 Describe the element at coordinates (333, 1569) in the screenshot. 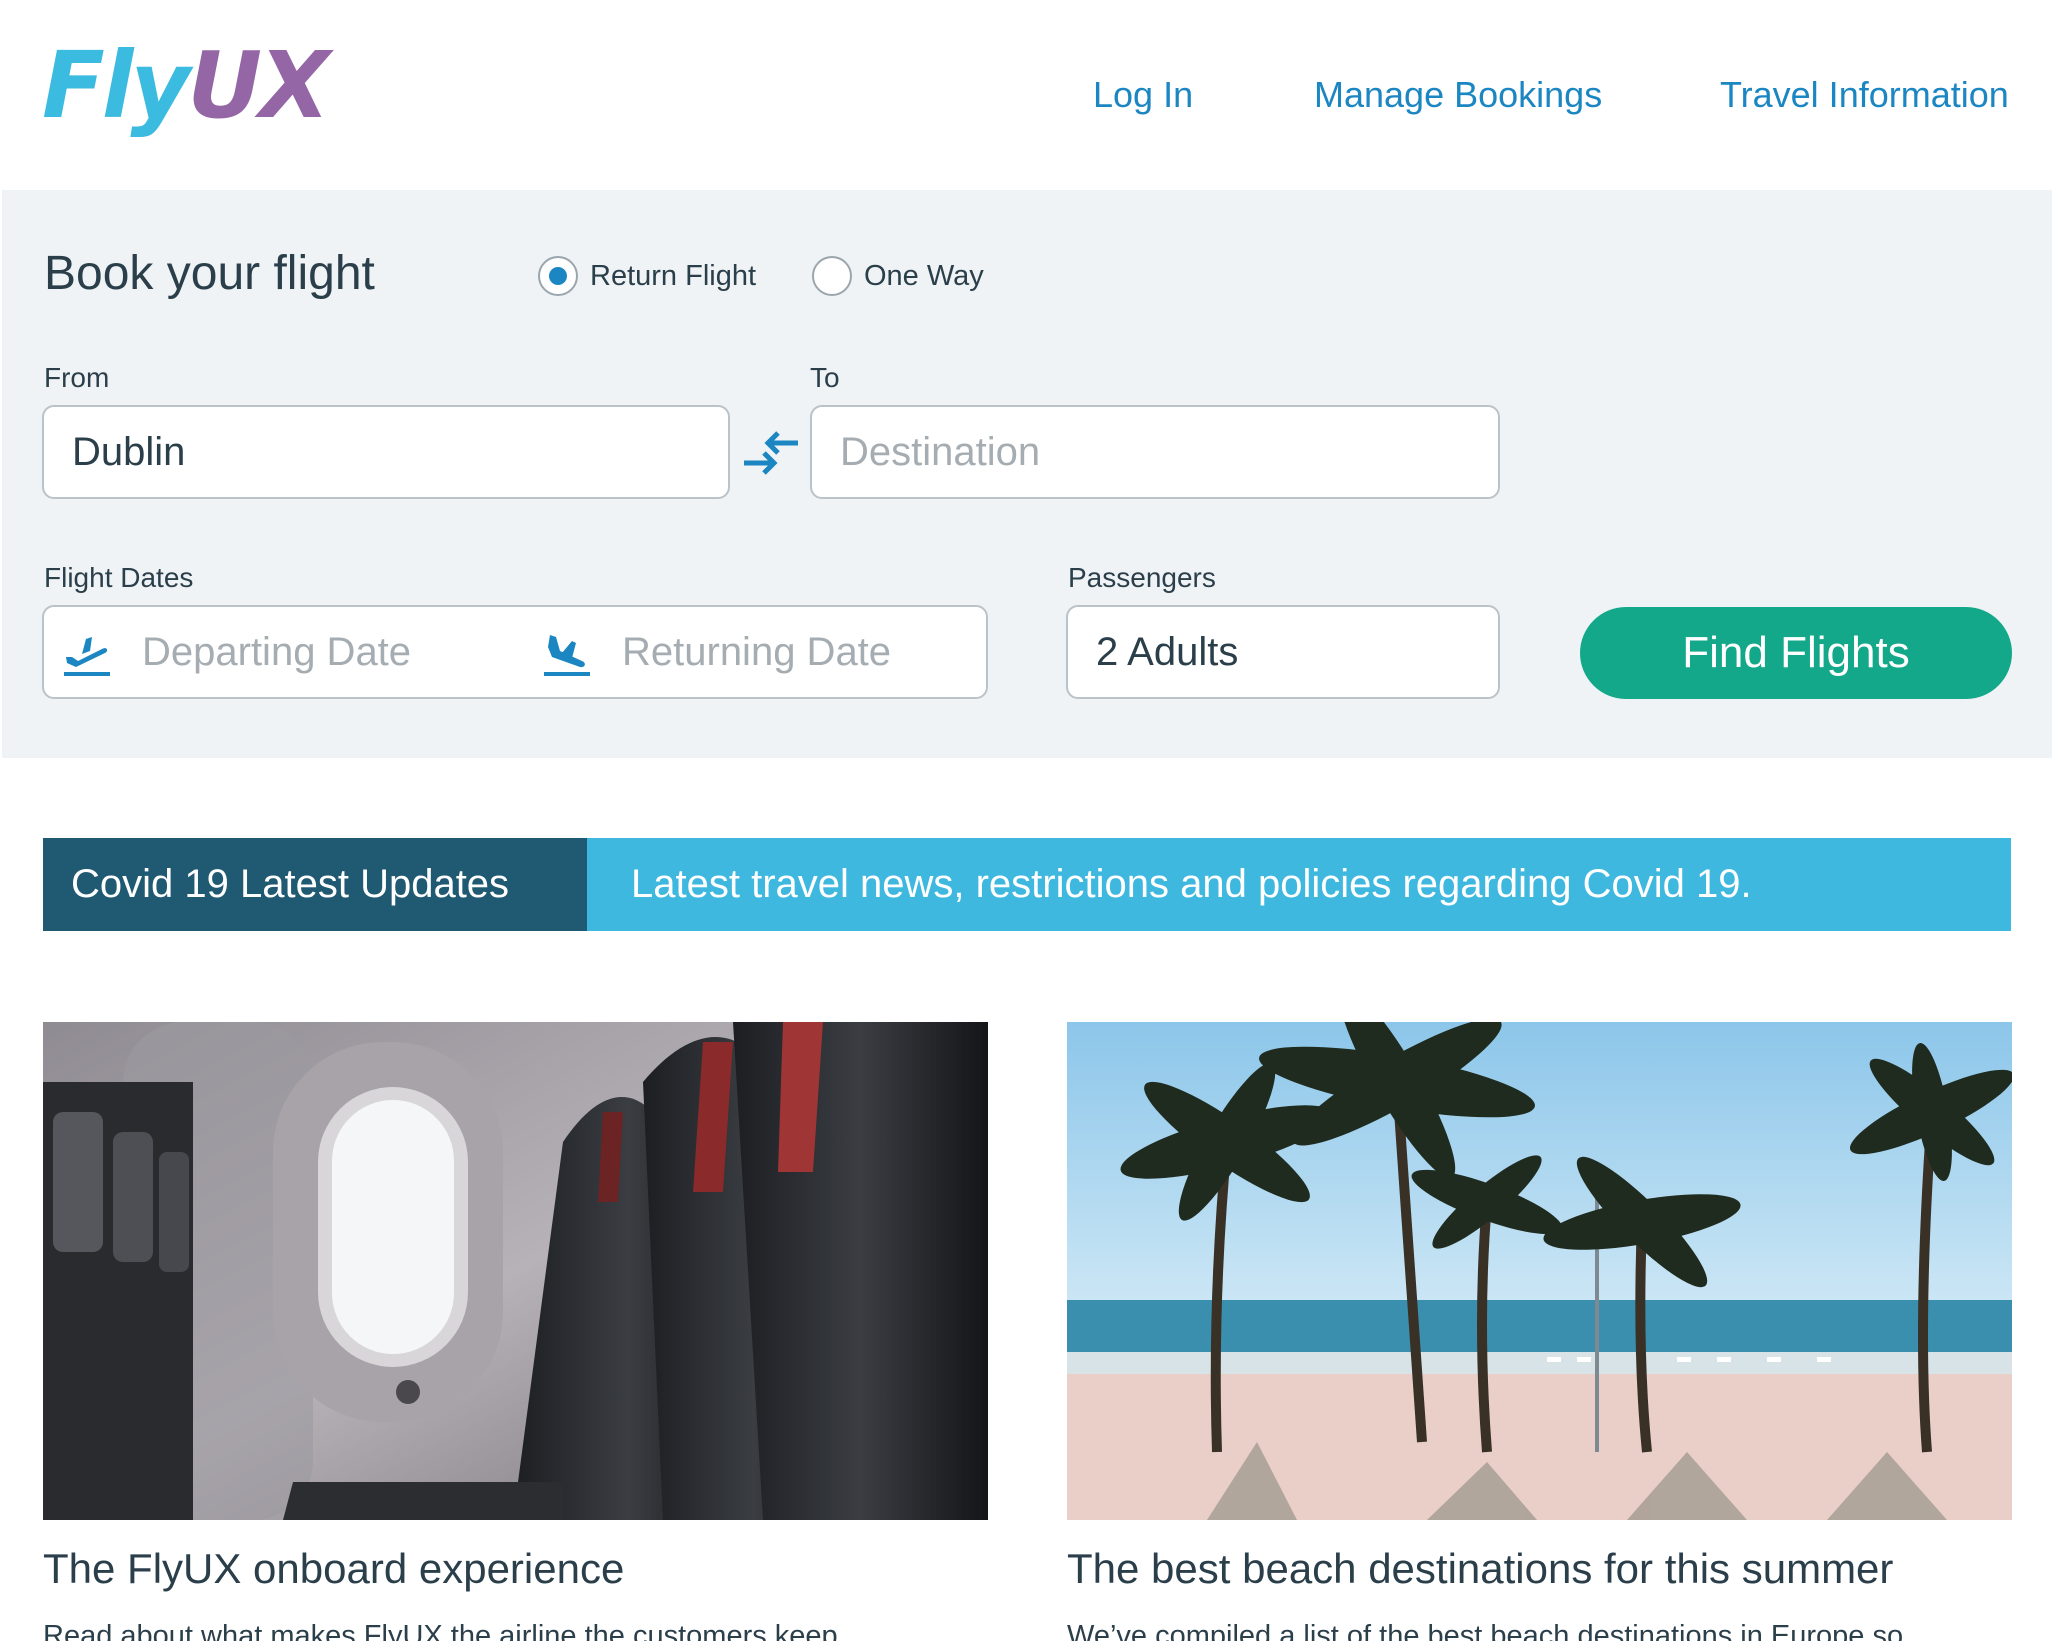

I see `article-title-onboard: The FlyUX onboard experience` at that location.